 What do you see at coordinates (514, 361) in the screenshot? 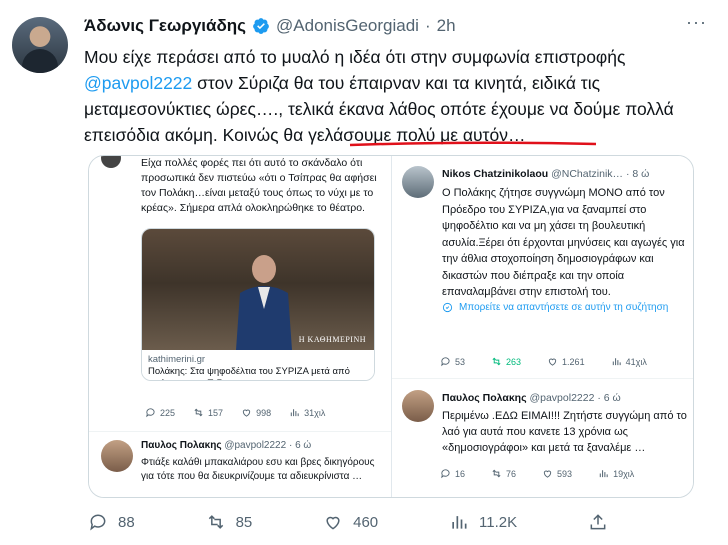
I see `right-first-retweet-count: 263` at bounding box center [514, 361].